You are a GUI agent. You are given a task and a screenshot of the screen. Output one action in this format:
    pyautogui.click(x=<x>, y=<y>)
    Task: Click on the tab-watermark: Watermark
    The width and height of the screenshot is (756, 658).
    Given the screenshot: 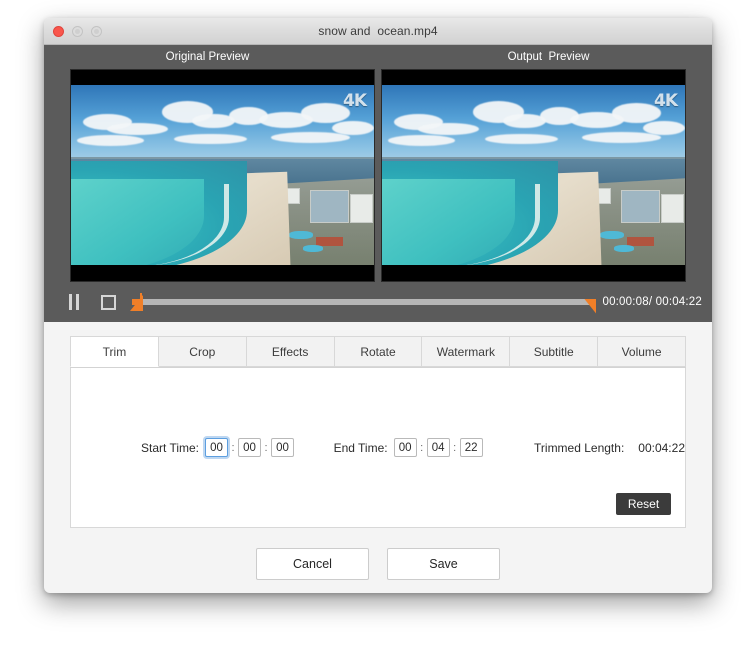 What is the action you would take?
    pyautogui.click(x=466, y=351)
    